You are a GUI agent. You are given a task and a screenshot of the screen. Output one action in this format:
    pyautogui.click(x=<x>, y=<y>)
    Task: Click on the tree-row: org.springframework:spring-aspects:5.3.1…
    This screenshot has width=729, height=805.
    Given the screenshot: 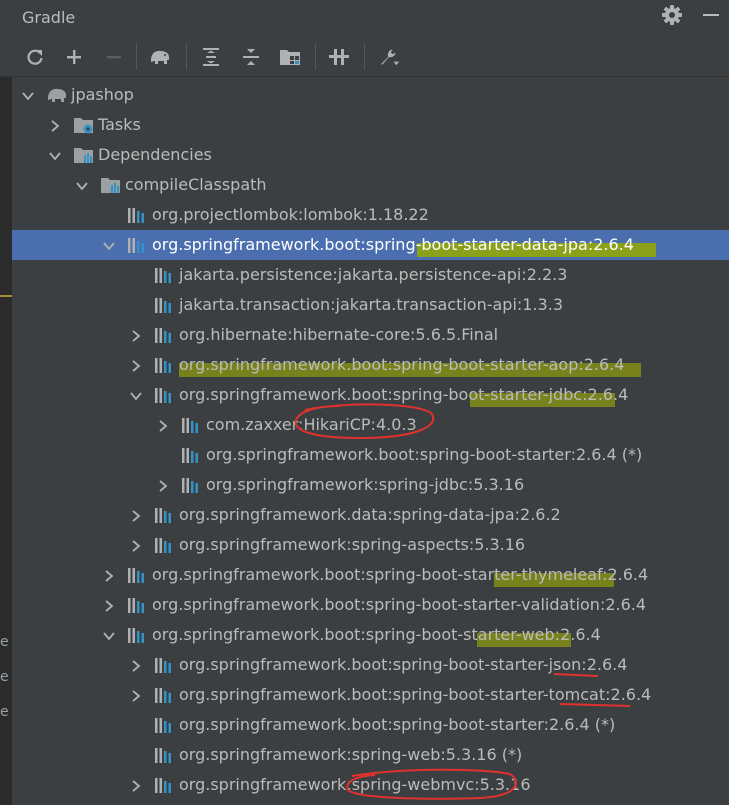 What is the action you would take?
    pyautogui.click(x=370, y=545)
    